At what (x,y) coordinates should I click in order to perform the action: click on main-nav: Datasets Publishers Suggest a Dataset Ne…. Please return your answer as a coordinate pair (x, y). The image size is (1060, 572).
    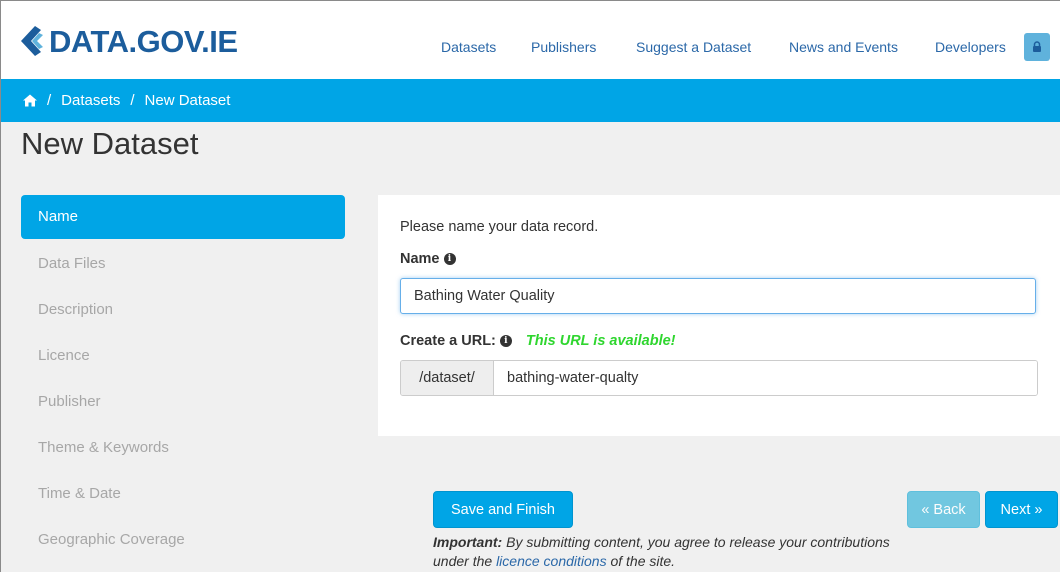
    Looking at the image, I should click on (530, 49).